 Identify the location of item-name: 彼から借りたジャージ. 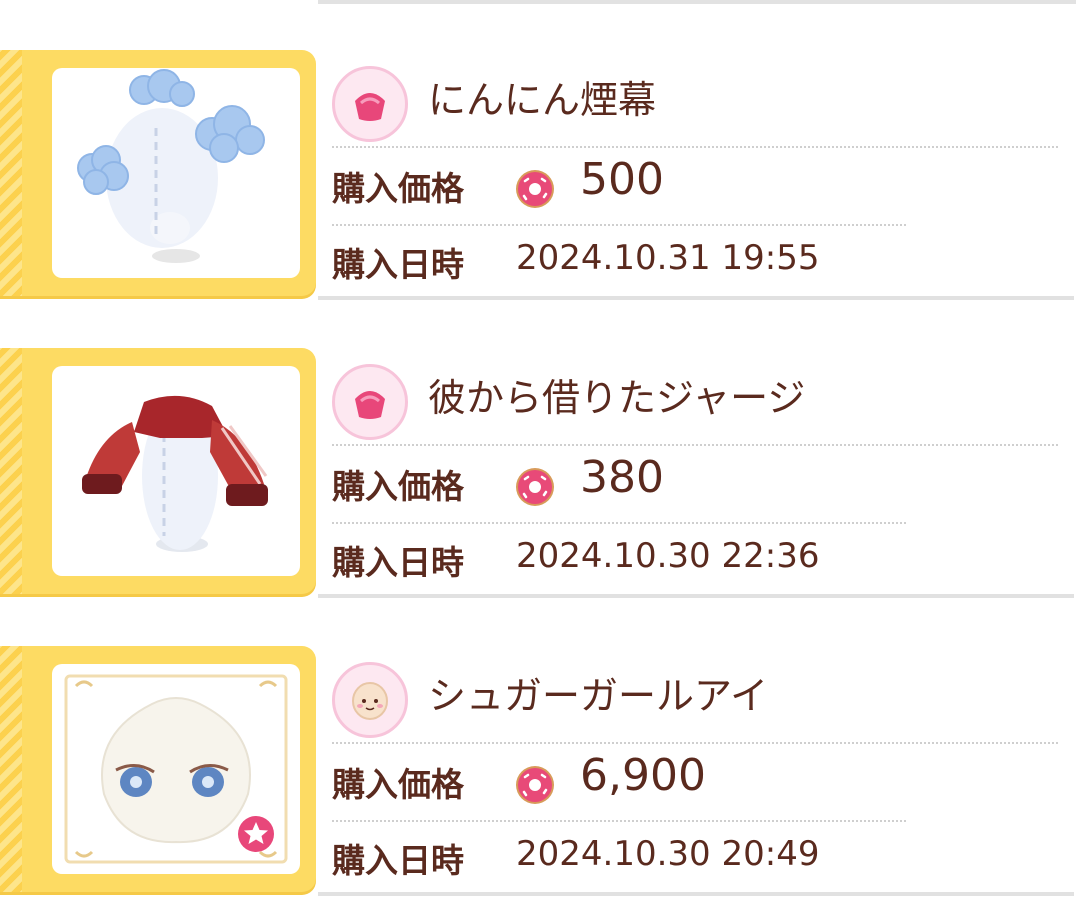
(617, 398).